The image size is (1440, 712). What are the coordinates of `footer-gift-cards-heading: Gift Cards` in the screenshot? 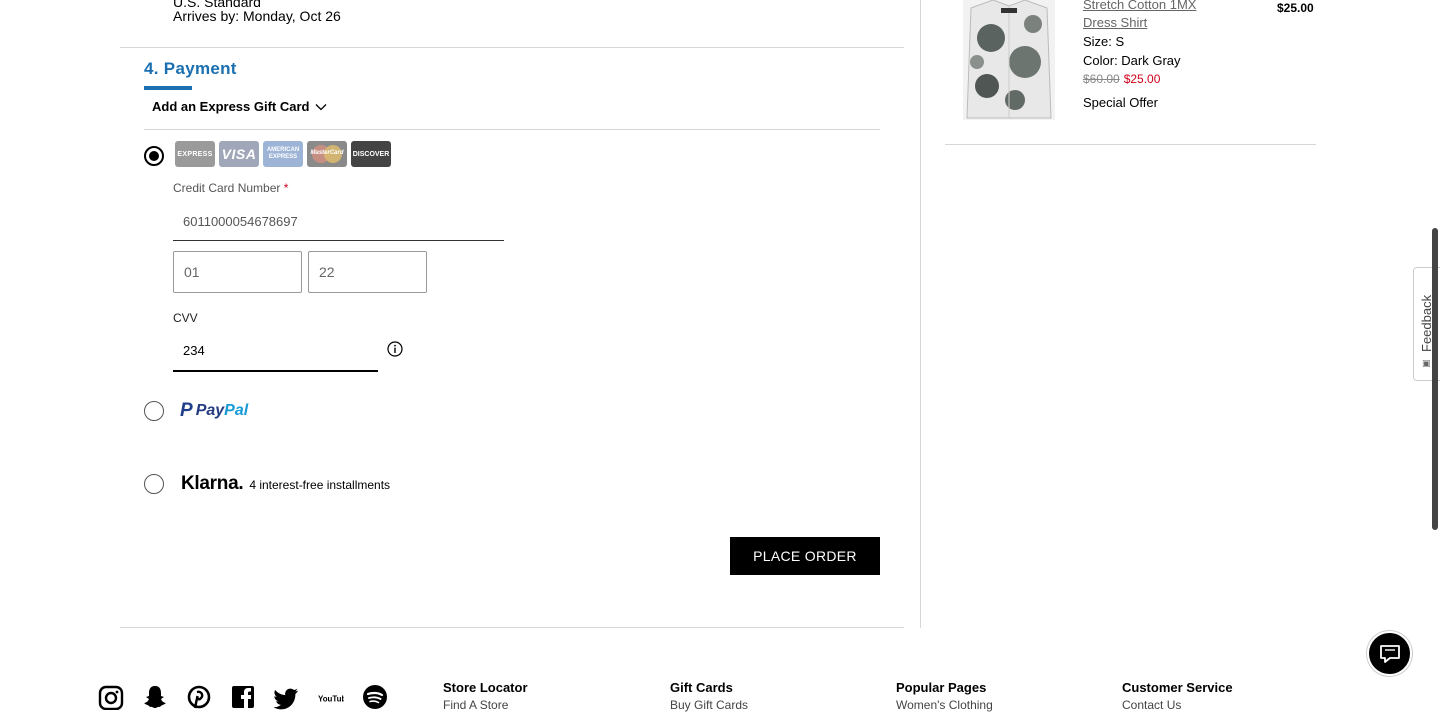 It's located at (701, 687).